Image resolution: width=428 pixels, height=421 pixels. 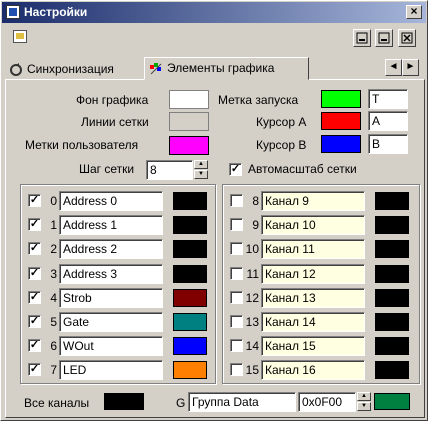 What do you see at coordinates (341, 121) in the screenshot?
I see `cursor-a-color` at bounding box center [341, 121].